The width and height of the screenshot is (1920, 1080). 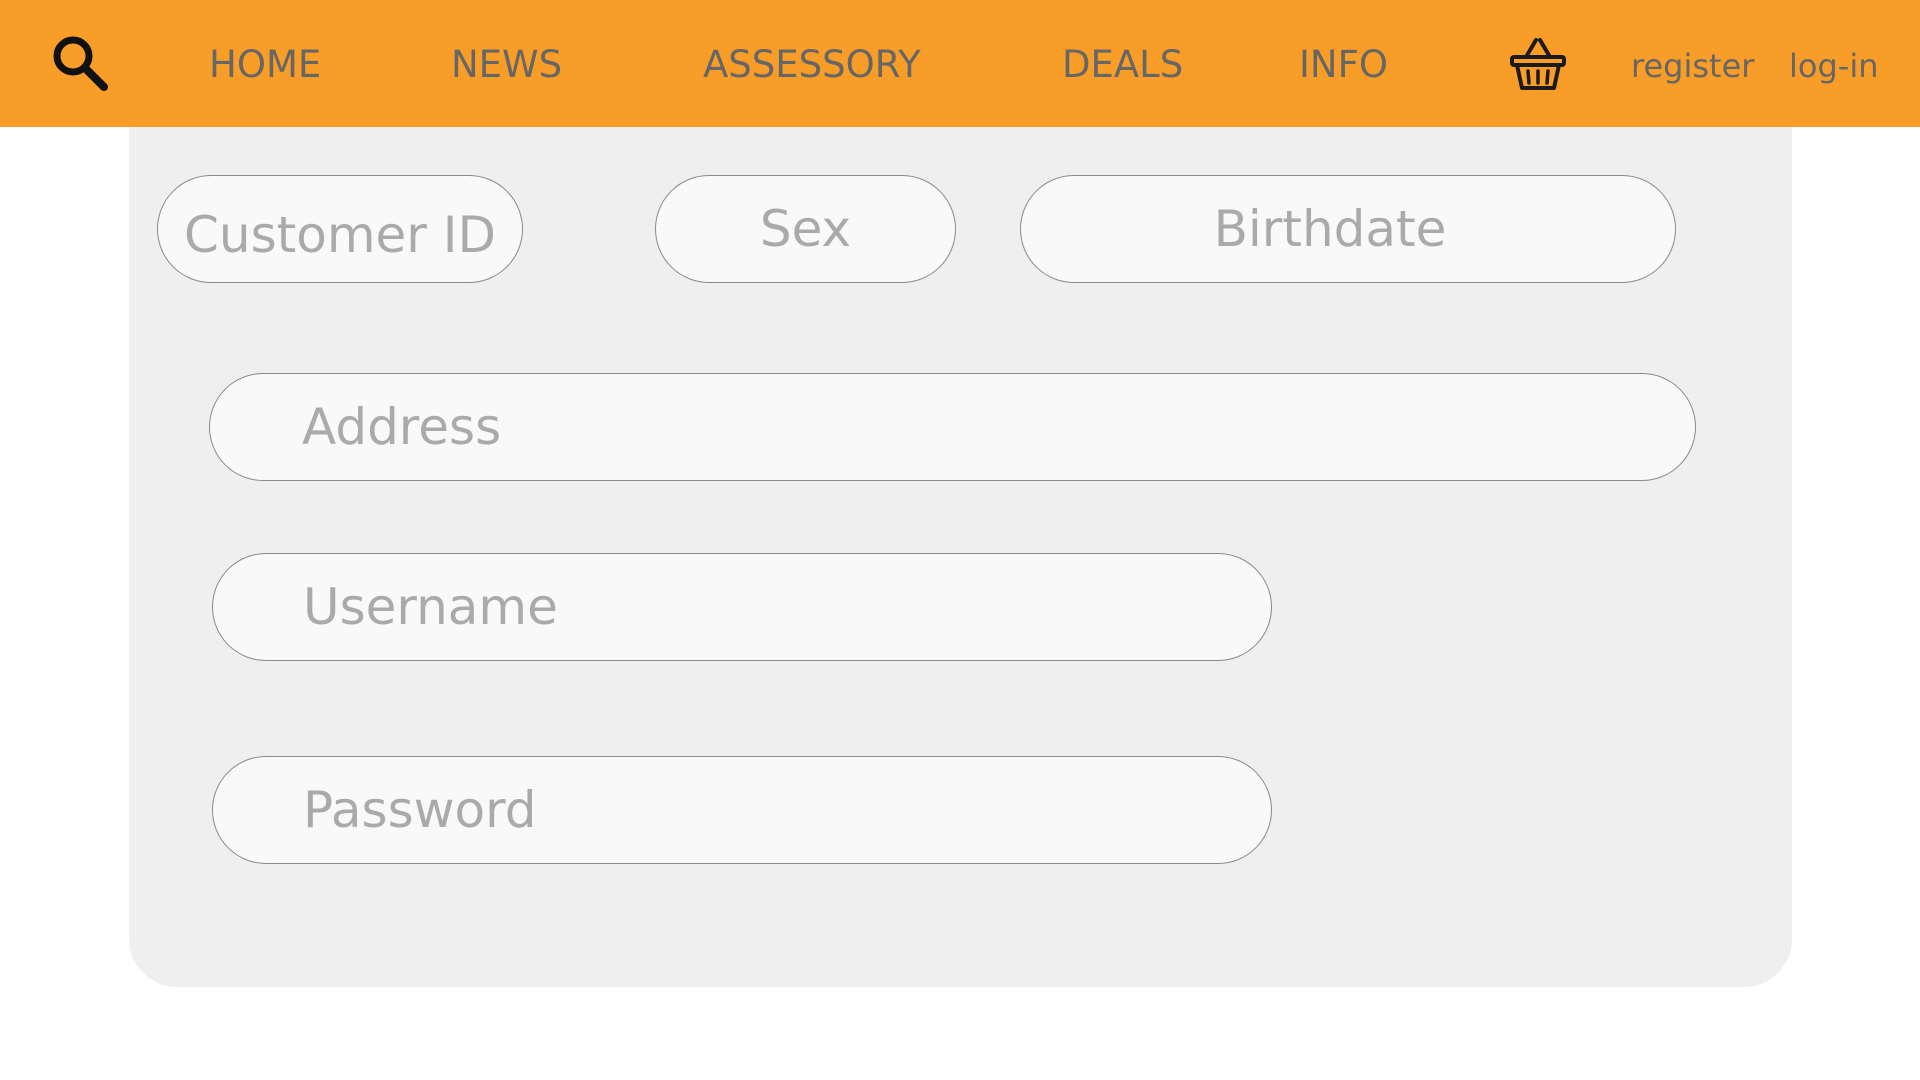 I want to click on basket-icon, so click(x=1538, y=64).